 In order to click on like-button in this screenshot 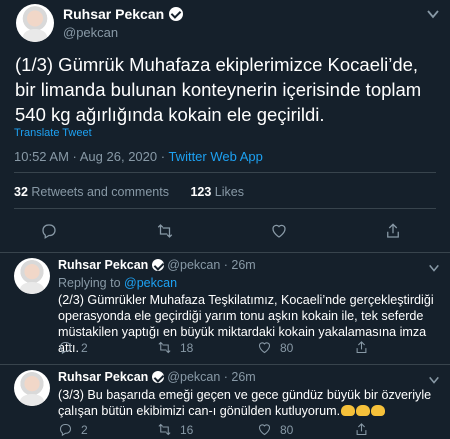, I will do `click(279, 231)`.